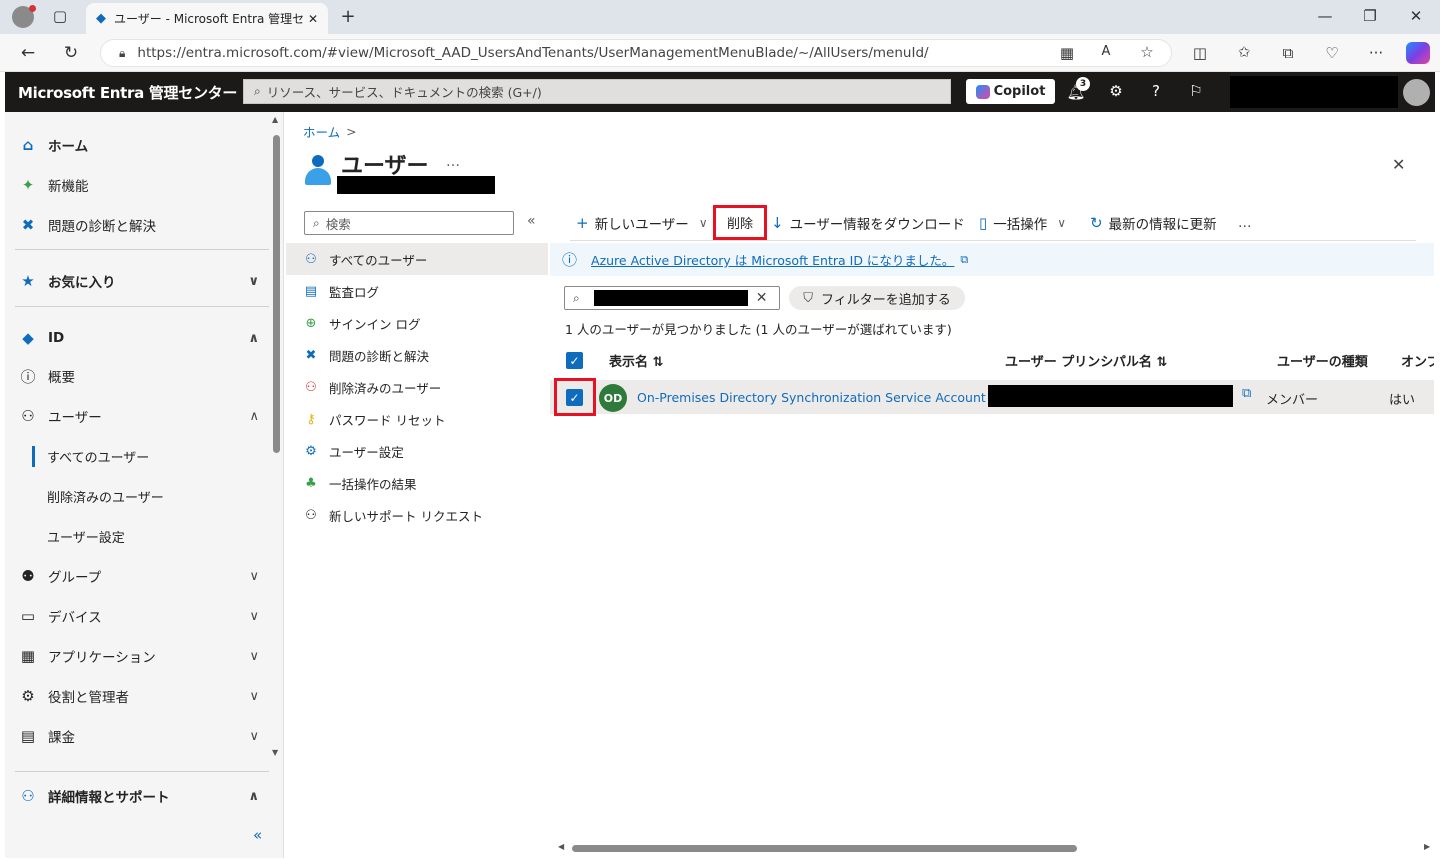 The width and height of the screenshot is (1440, 860). What do you see at coordinates (136, 185) in the screenshot?
I see `nav-whats-new: ✦ 新機能` at bounding box center [136, 185].